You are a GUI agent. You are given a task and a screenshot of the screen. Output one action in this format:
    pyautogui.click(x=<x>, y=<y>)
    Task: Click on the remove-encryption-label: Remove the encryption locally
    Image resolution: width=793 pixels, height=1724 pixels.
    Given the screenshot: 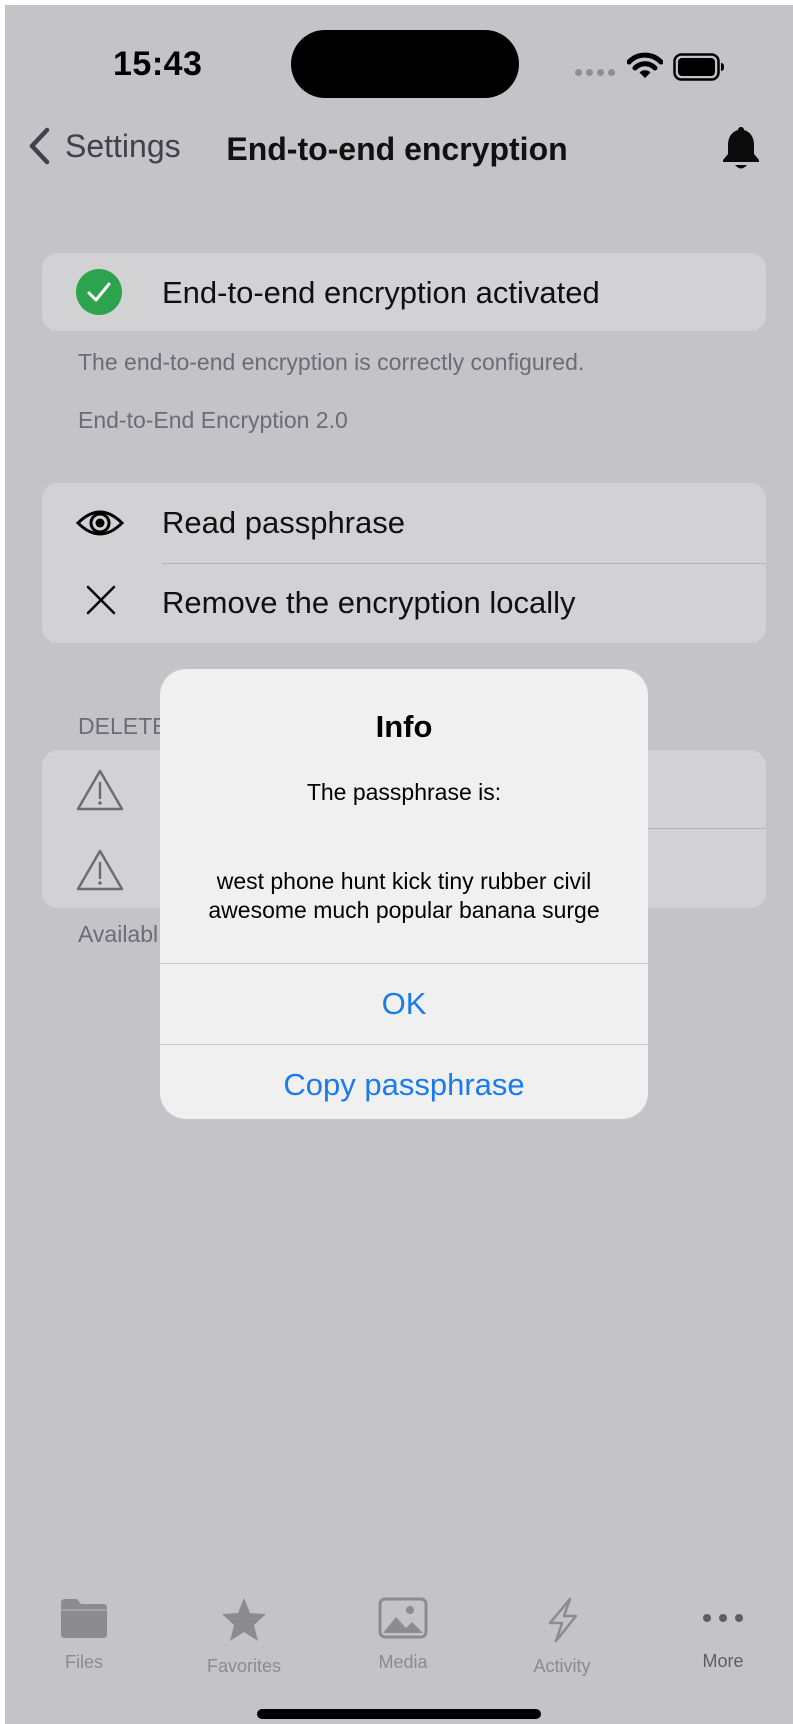 What is the action you would take?
    pyautogui.click(x=369, y=602)
    